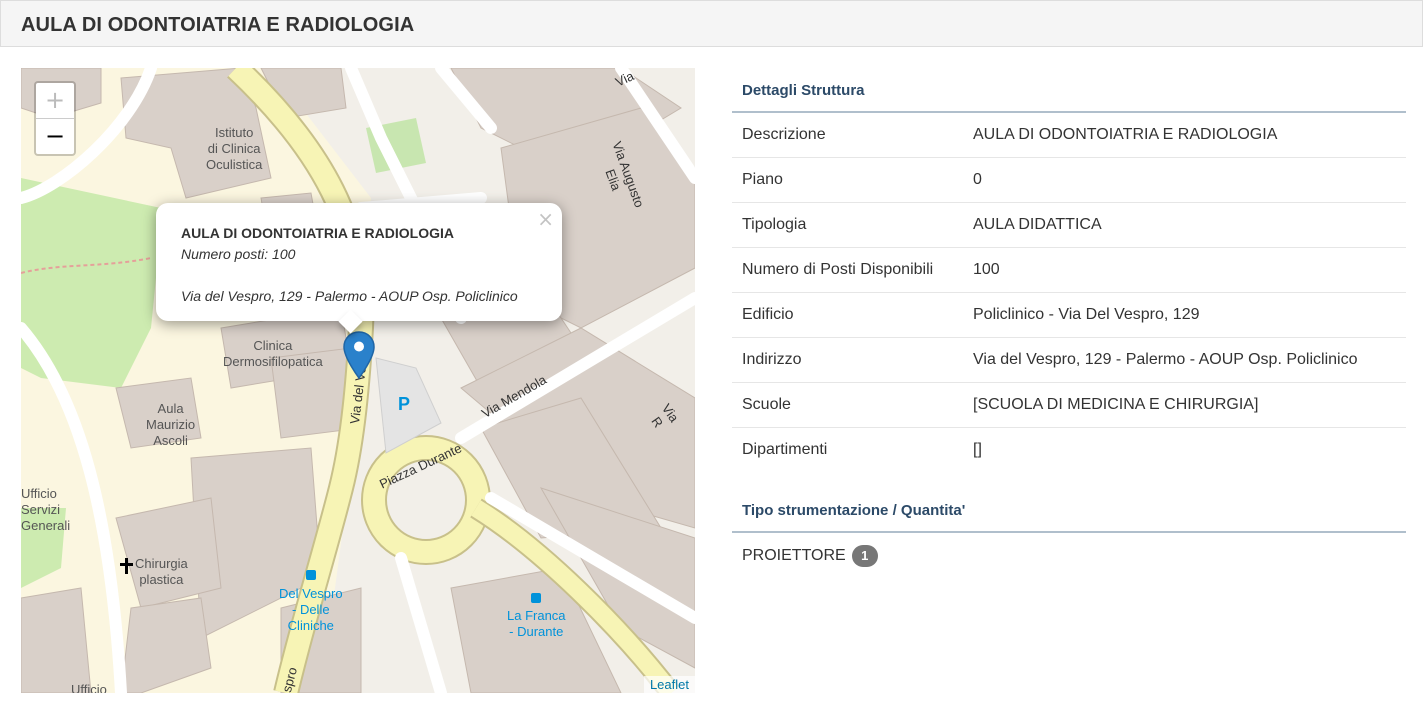 This screenshot has width=1425, height=712. What do you see at coordinates (404, 404) in the screenshot?
I see `parking-icon: P` at bounding box center [404, 404].